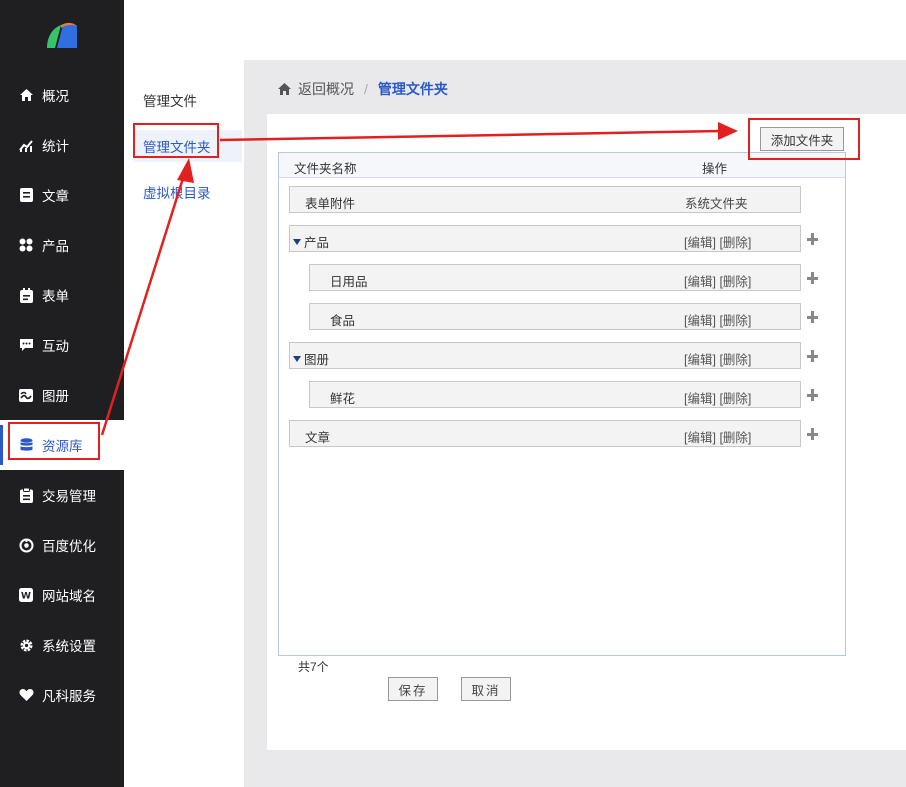 The image size is (906, 787). I want to click on sidebar-item-overview: 概况, so click(62, 95).